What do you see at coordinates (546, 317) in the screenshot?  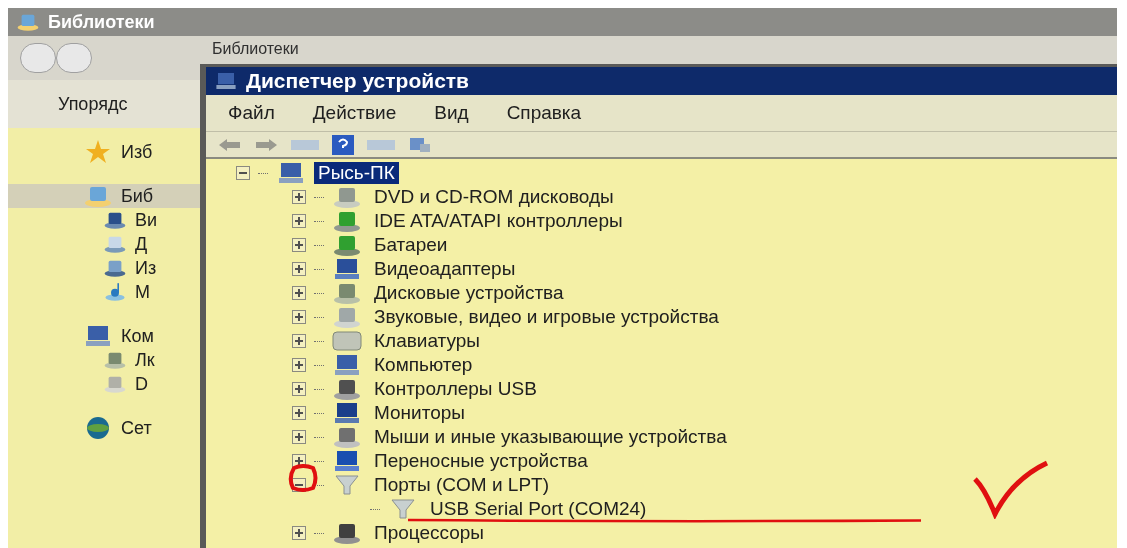 I see `tree-item: Звуковые, видео и игровые устройства` at bounding box center [546, 317].